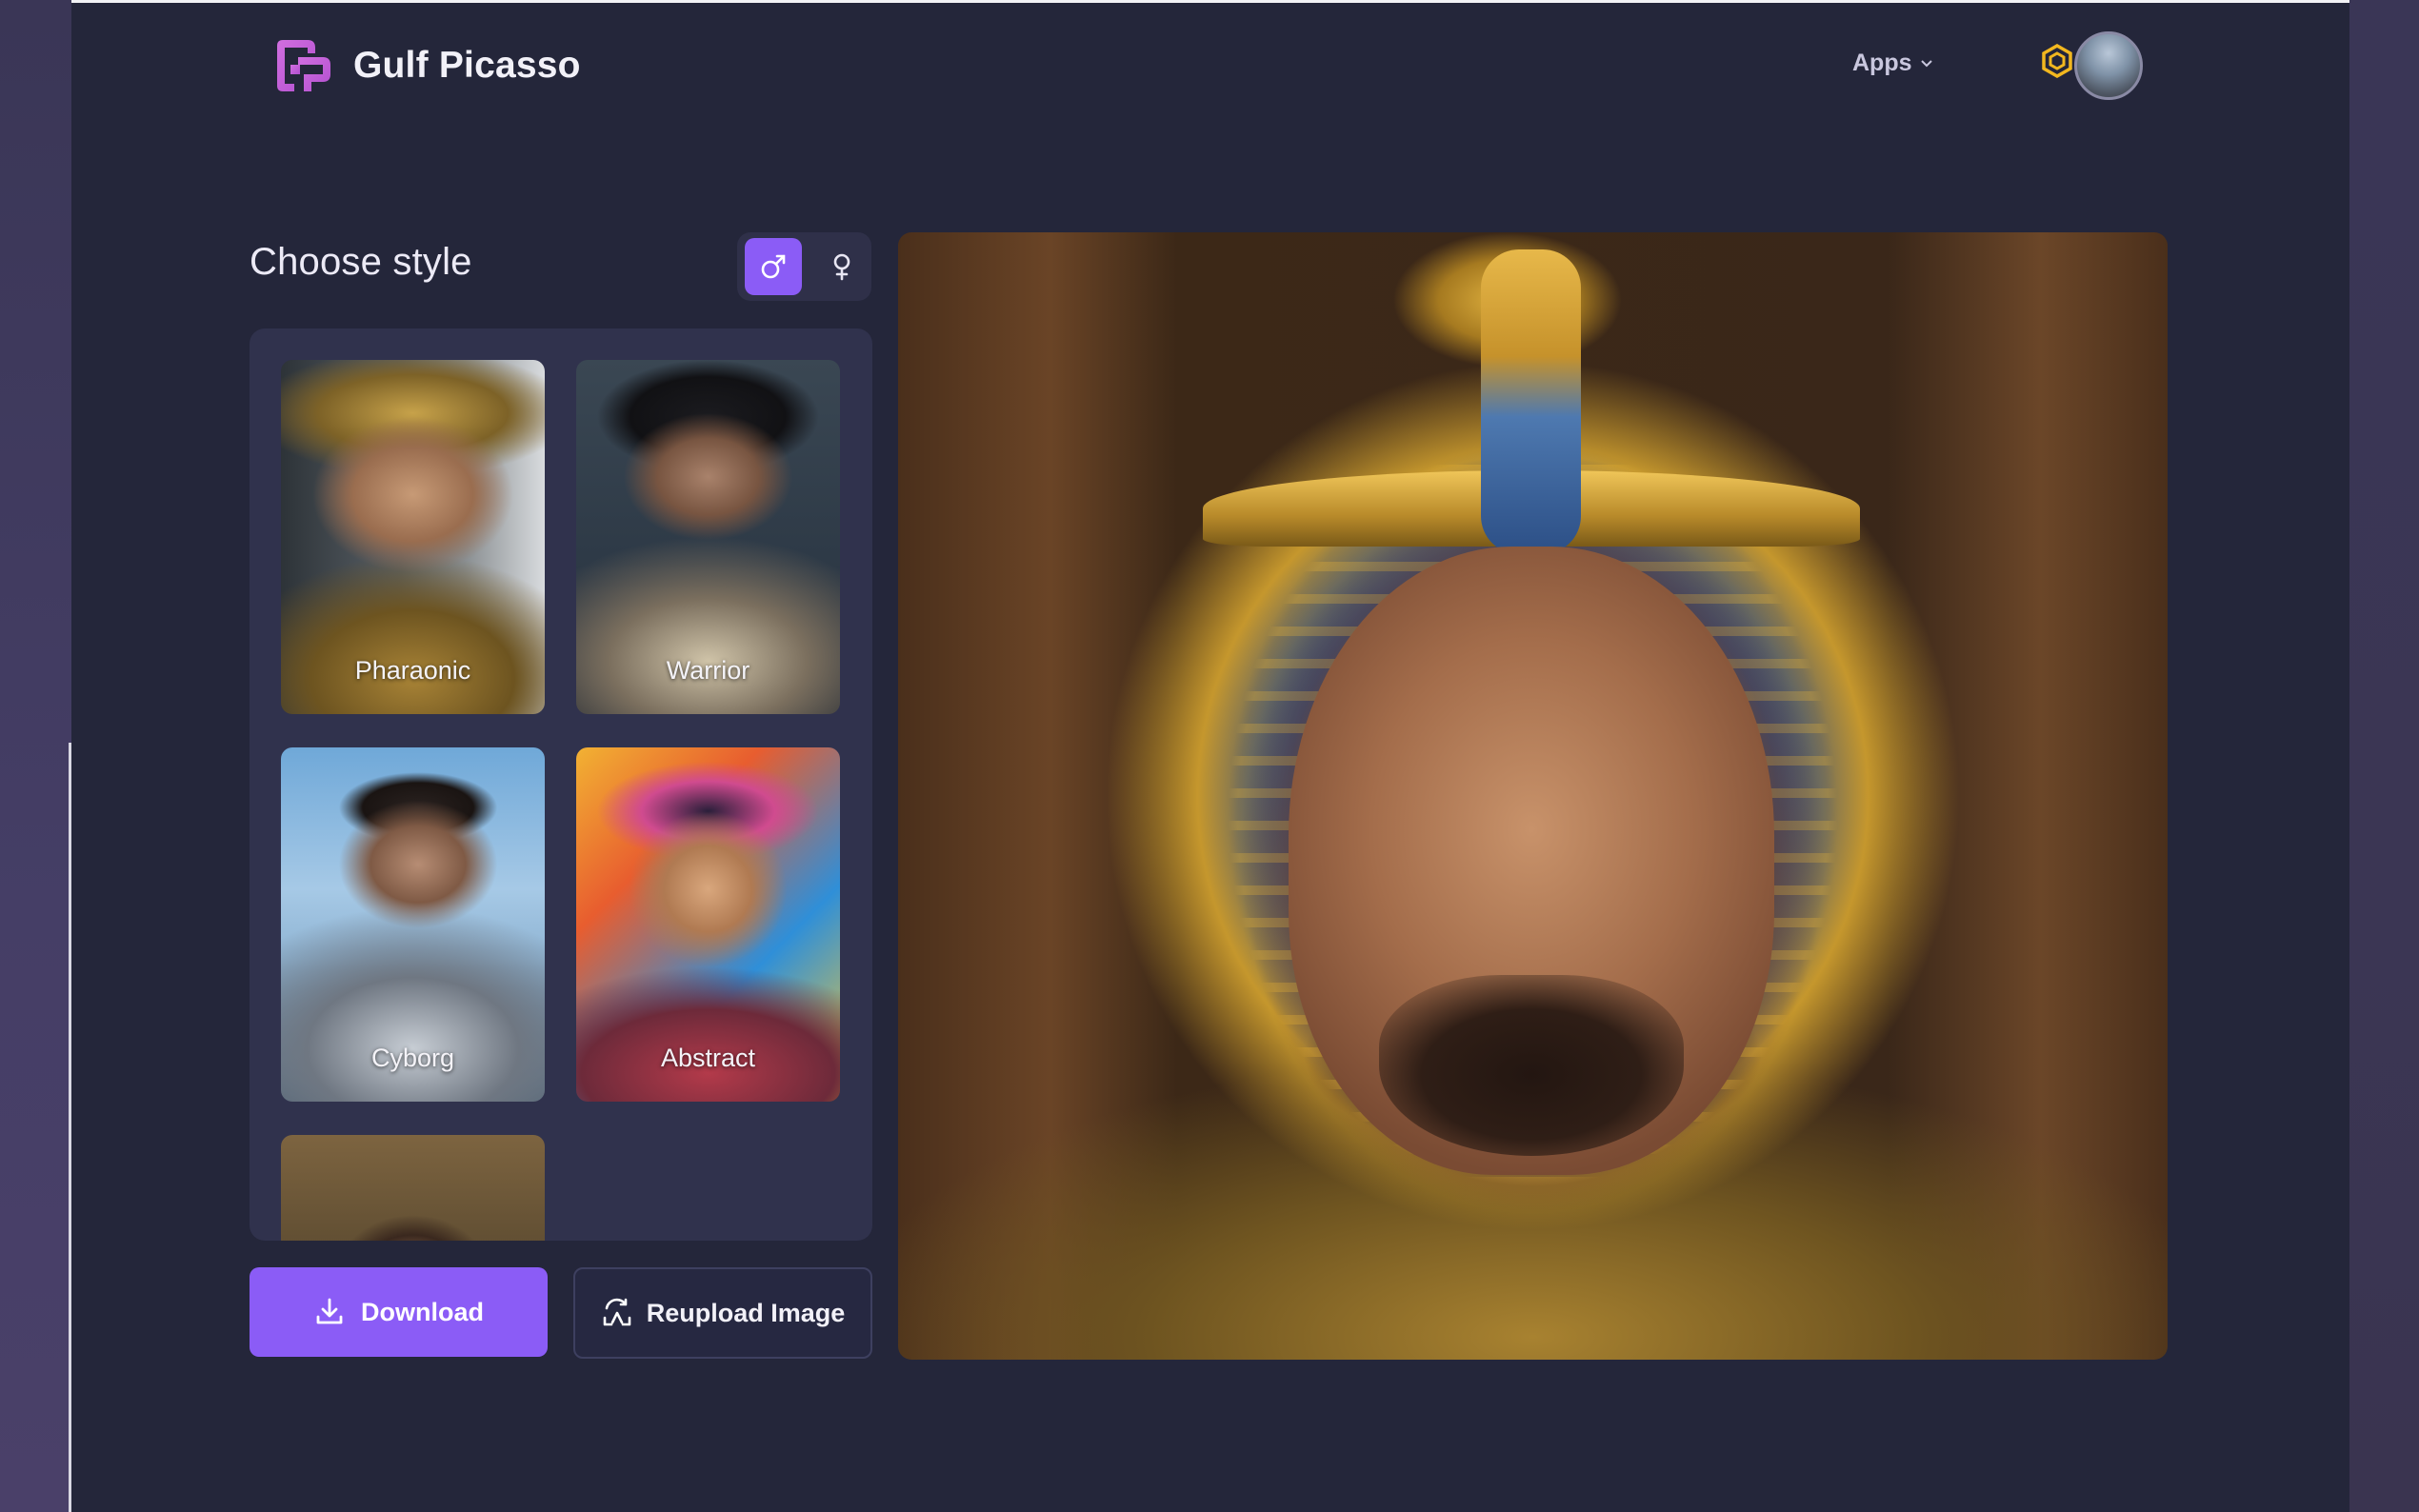 The image size is (2419, 1512). I want to click on style-card-abstract: Abstract, so click(708, 924).